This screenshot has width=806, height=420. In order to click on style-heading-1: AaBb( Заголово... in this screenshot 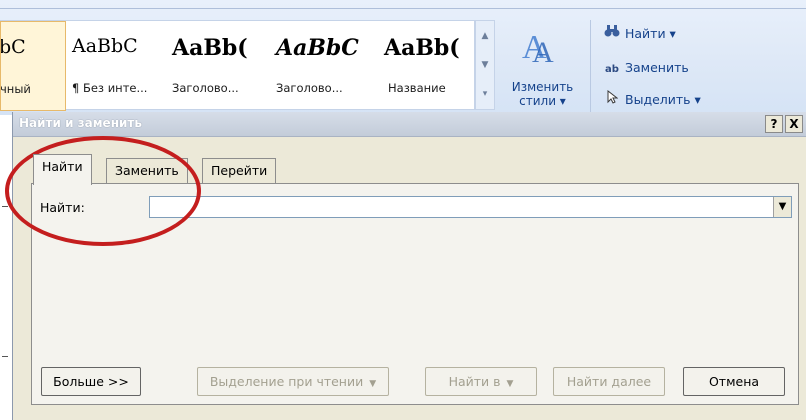, I will do `click(218, 66)`.